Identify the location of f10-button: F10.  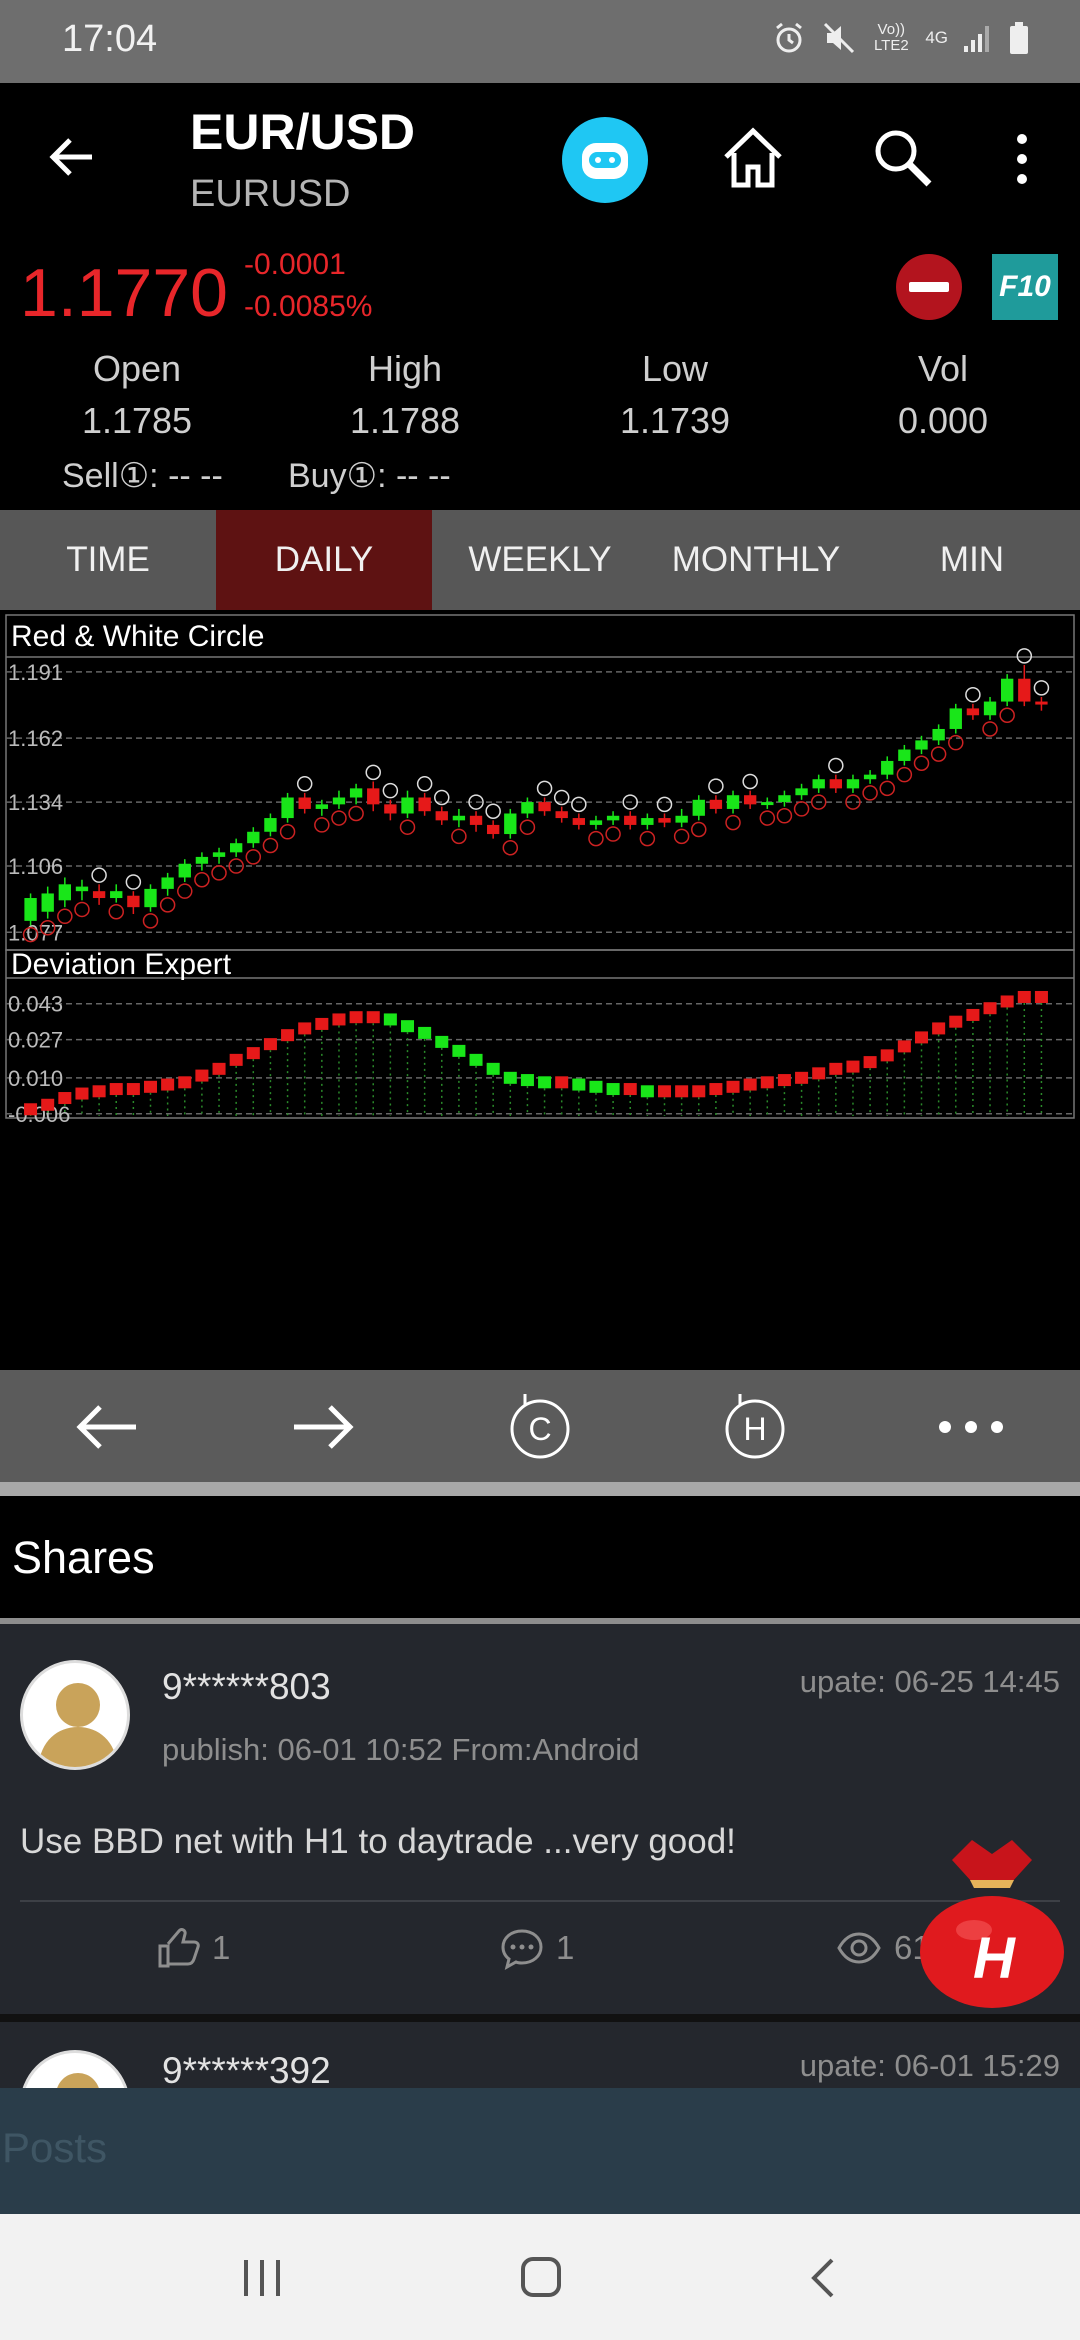
(1025, 287).